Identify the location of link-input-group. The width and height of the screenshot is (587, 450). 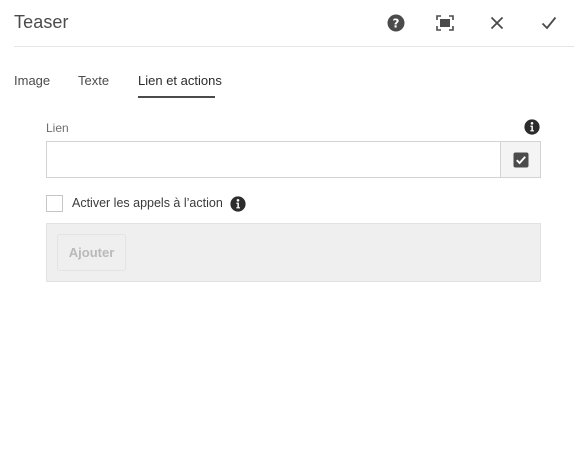
(293, 159).